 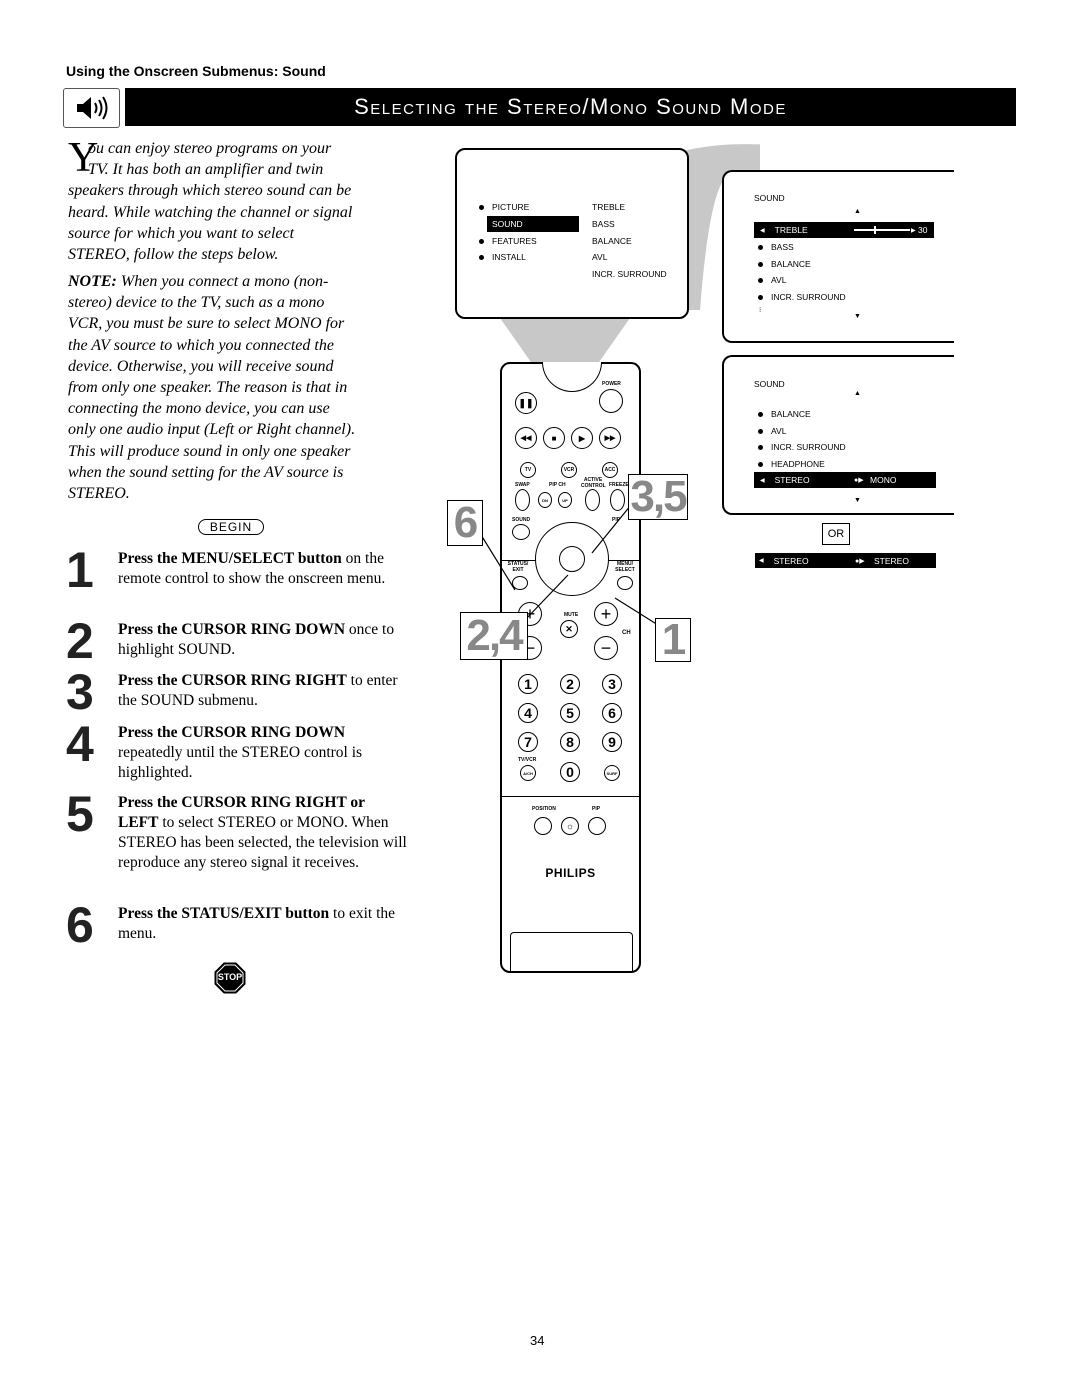 What do you see at coordinates (845, 560) in the screenshot?
I see `stereo-alt-row: ◀ STEREO ●▶ STEREO` at bounding box center [845, 560].